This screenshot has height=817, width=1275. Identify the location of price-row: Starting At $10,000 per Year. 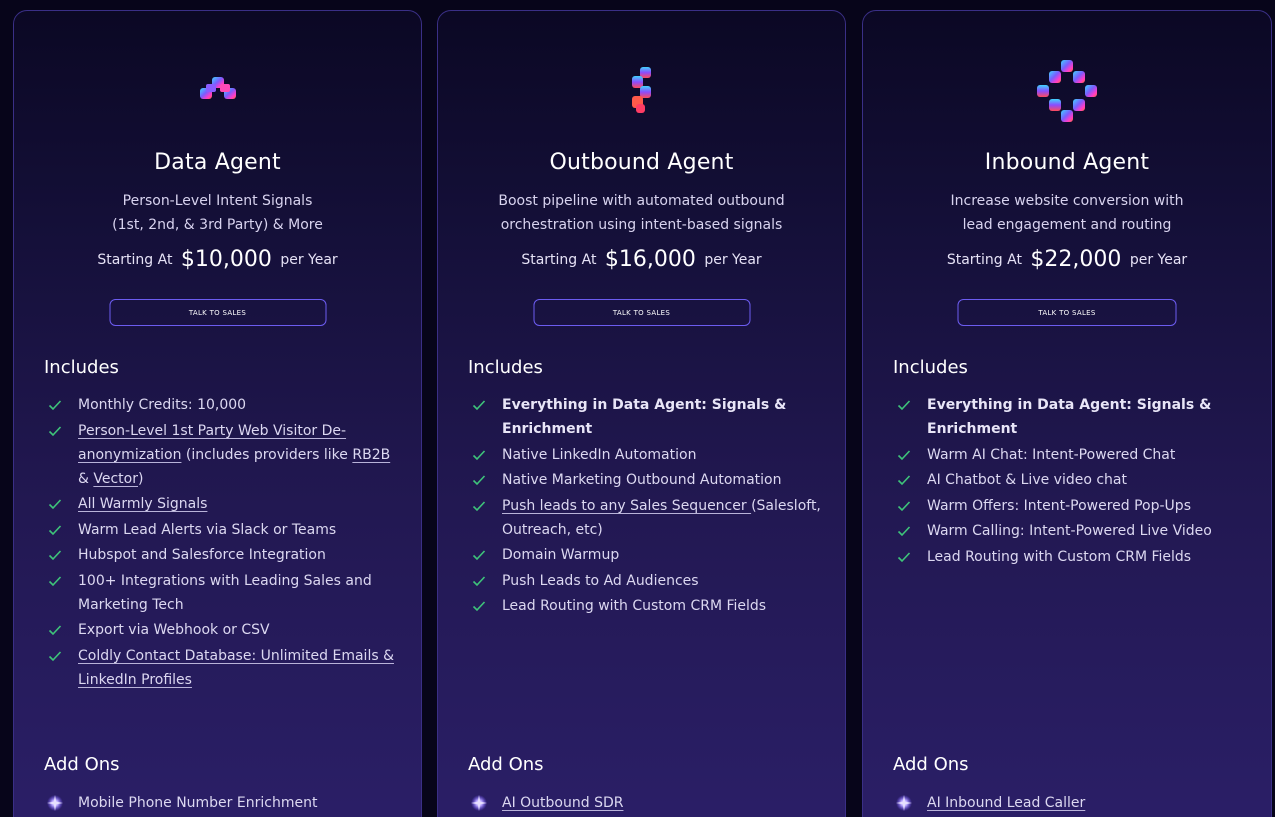
(217, 259).